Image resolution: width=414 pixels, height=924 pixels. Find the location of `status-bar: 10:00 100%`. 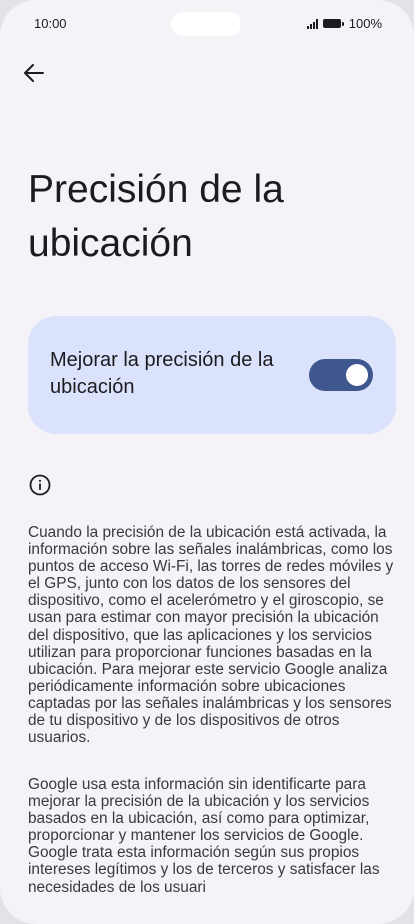

status-bar: 10:00 100% is located at coordinates (207, 23).